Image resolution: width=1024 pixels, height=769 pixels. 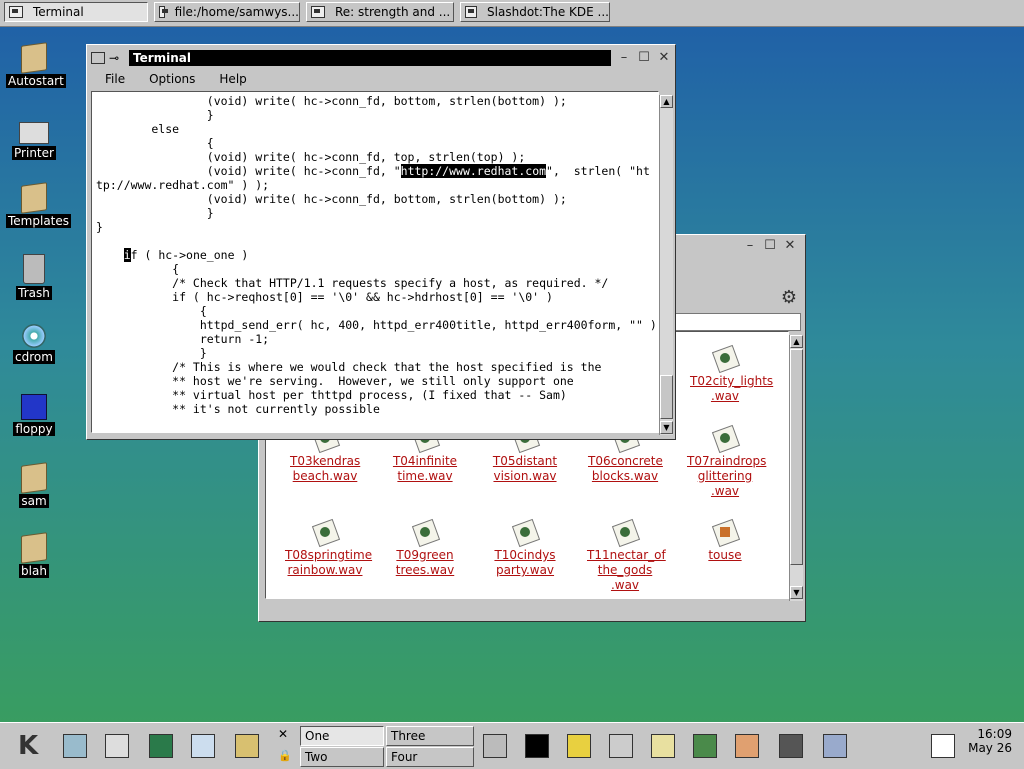 What do you see at coordinates (76, 12) in the screenshot?
I see `task-terminal: Terminal` at bounding box center [76, 12].